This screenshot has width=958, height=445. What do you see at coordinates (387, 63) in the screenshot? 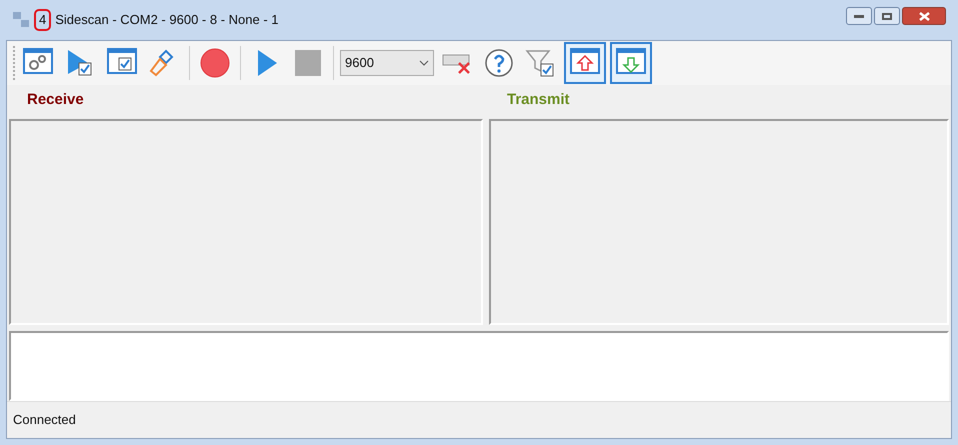
I see `baud-rate-dropdown: 9600` at bounding box center [387, 63].